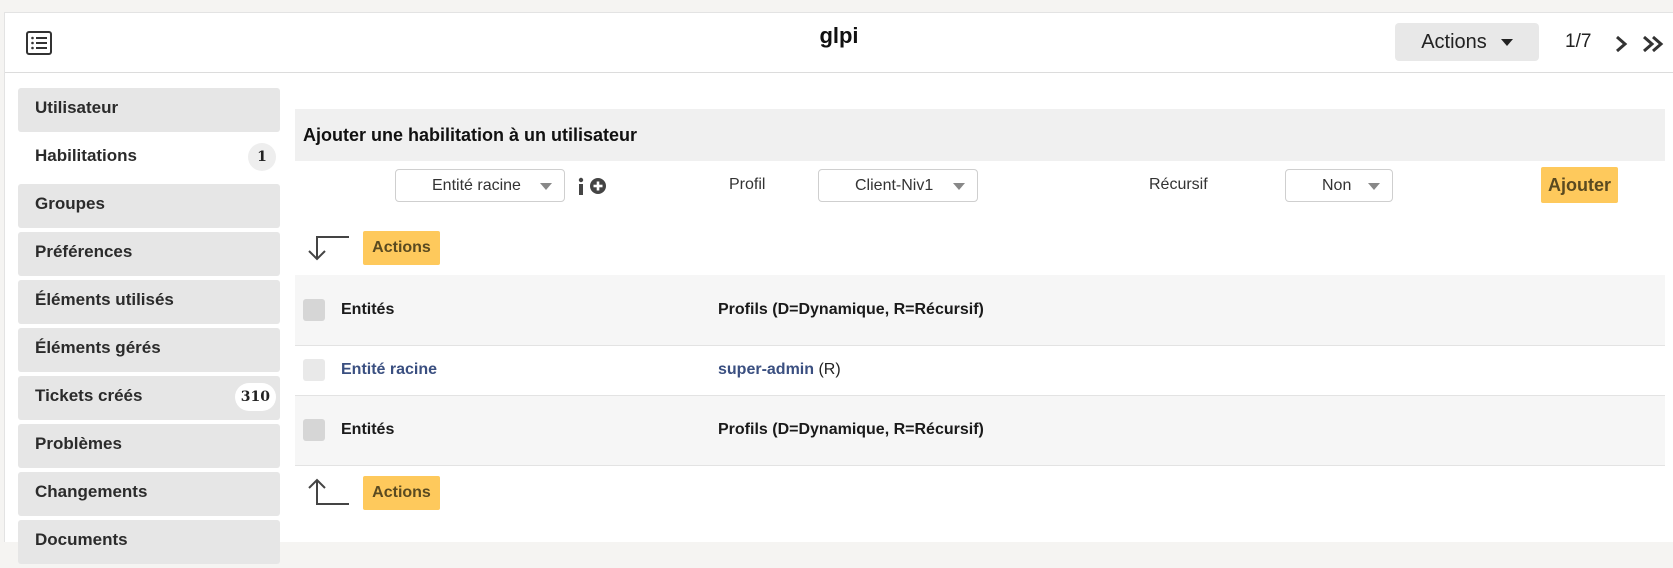  What do you see at coordinates (1578, 41) in the screenshot?
I see `pager-count: 1/7` at bounding box center [1578, 41].